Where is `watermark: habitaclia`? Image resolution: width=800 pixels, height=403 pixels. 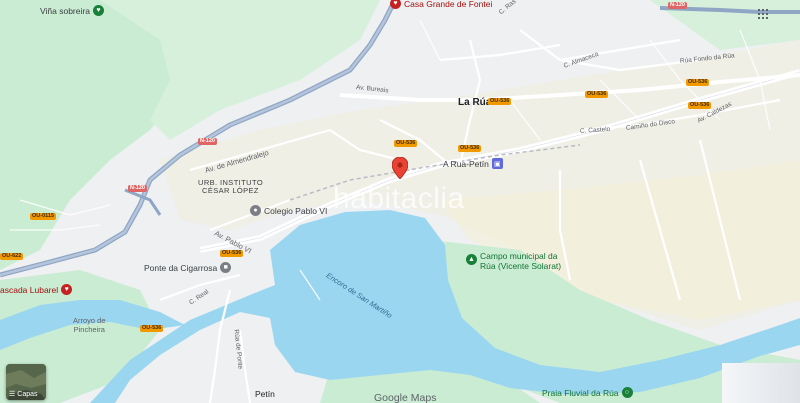 watermark: habitaclia is located at coordinates (399, 198).